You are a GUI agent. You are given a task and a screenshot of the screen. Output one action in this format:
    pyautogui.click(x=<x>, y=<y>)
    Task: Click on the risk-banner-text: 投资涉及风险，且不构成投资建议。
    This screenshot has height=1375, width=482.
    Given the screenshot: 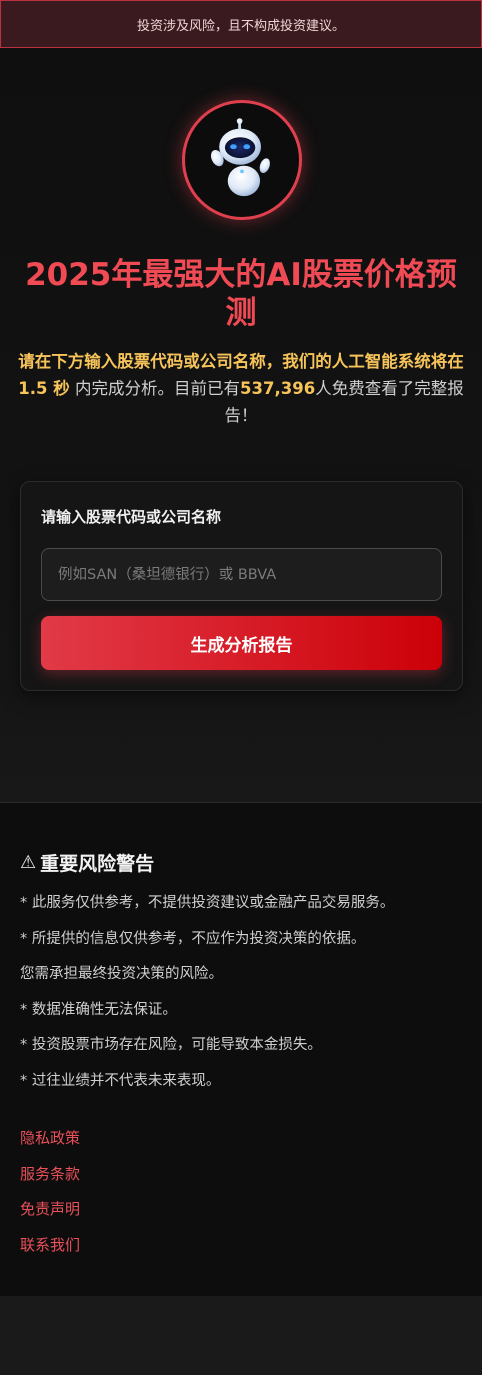 What is the action you would take?
    pyautogui.click(x=240, y=26)
    